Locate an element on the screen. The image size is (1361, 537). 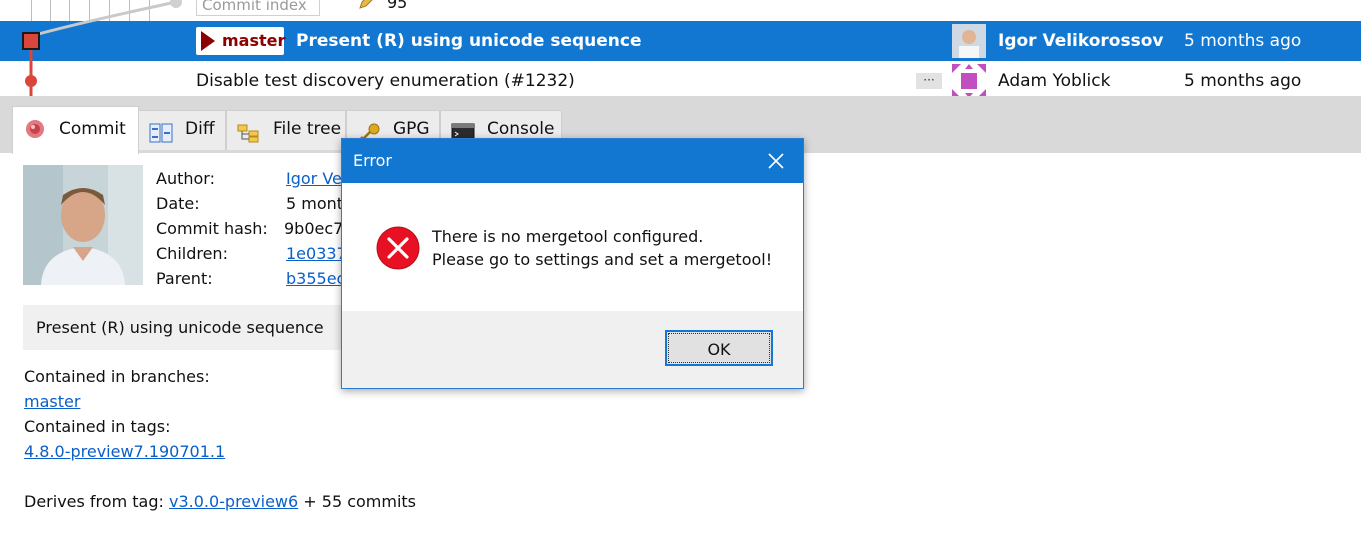
tab-diff-label: Diff is located at coordinates (200, 129).